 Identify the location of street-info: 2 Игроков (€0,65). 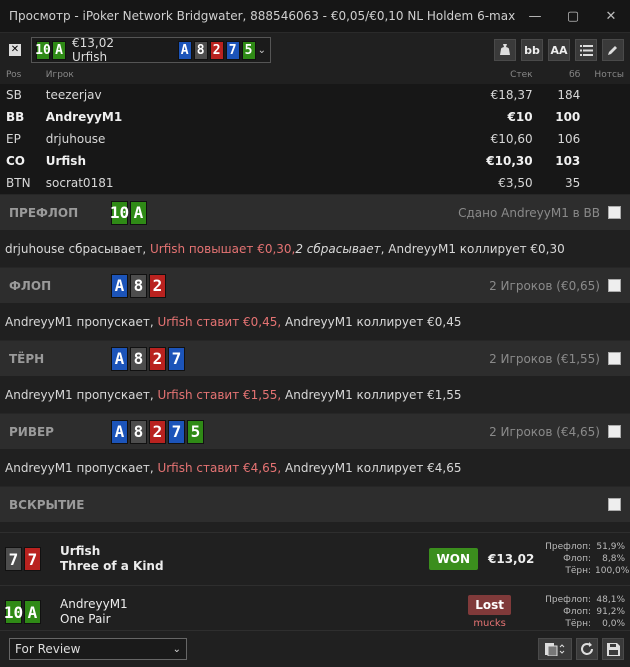
(544, 285).